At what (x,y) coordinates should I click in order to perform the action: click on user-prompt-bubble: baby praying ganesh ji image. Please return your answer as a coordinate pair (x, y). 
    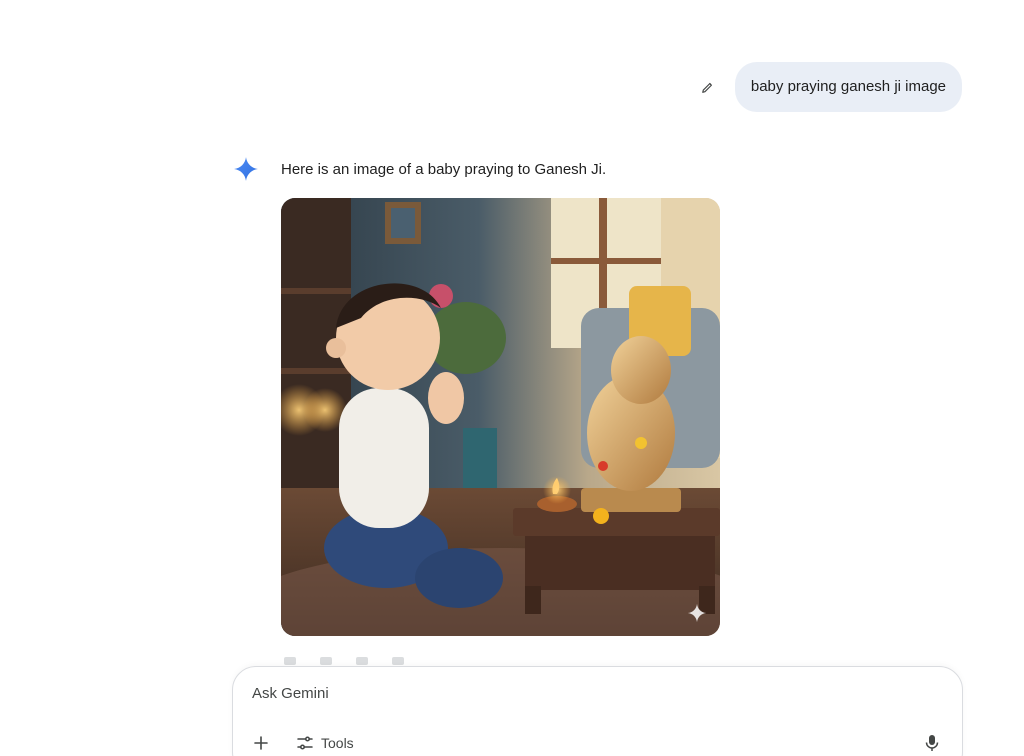
    Looking at the image, I should click on (848, 87).